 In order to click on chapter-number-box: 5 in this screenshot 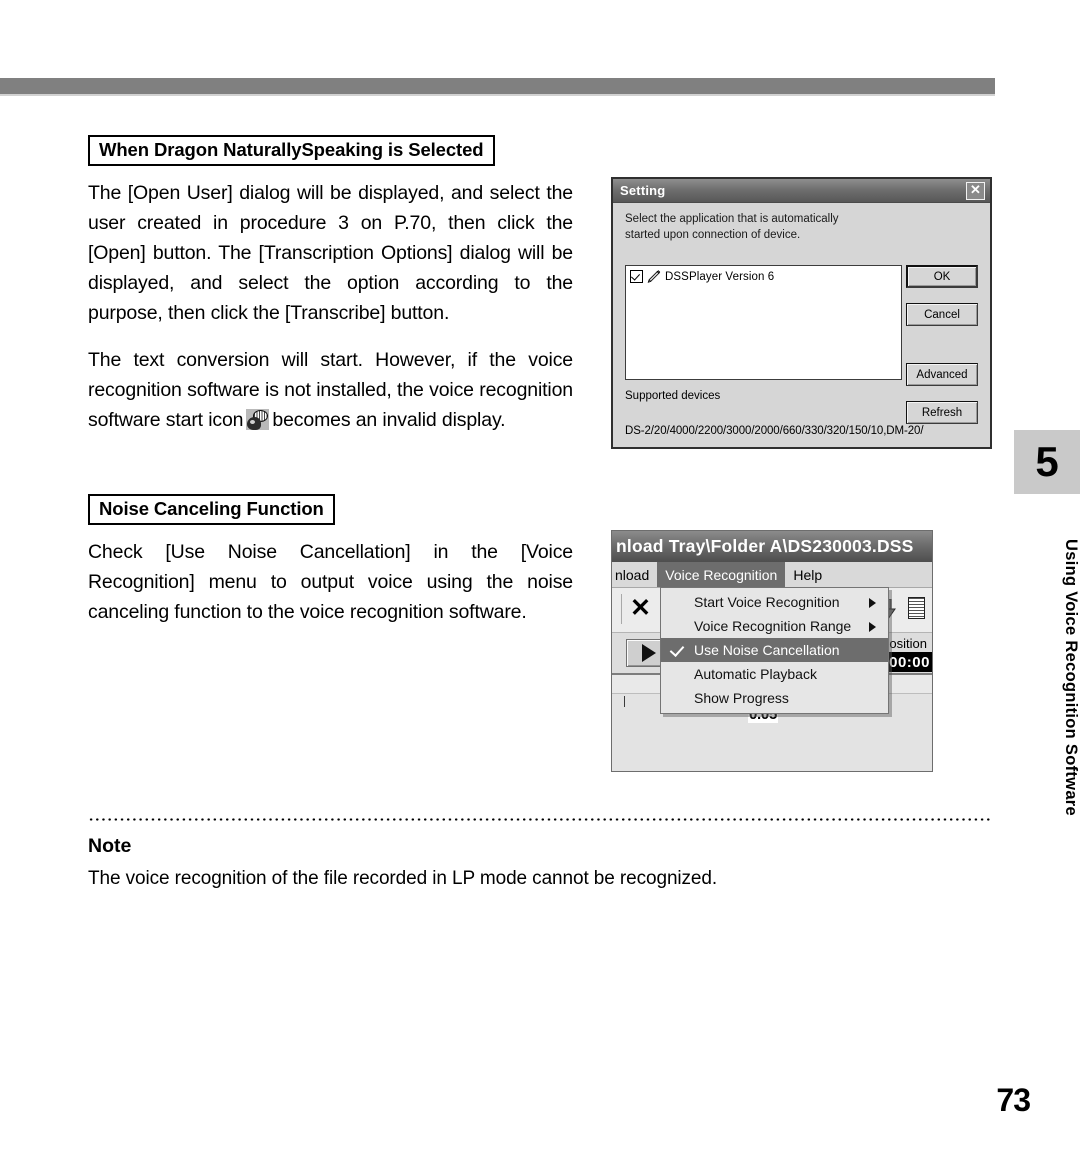, I will do `click(1047, 462)`.